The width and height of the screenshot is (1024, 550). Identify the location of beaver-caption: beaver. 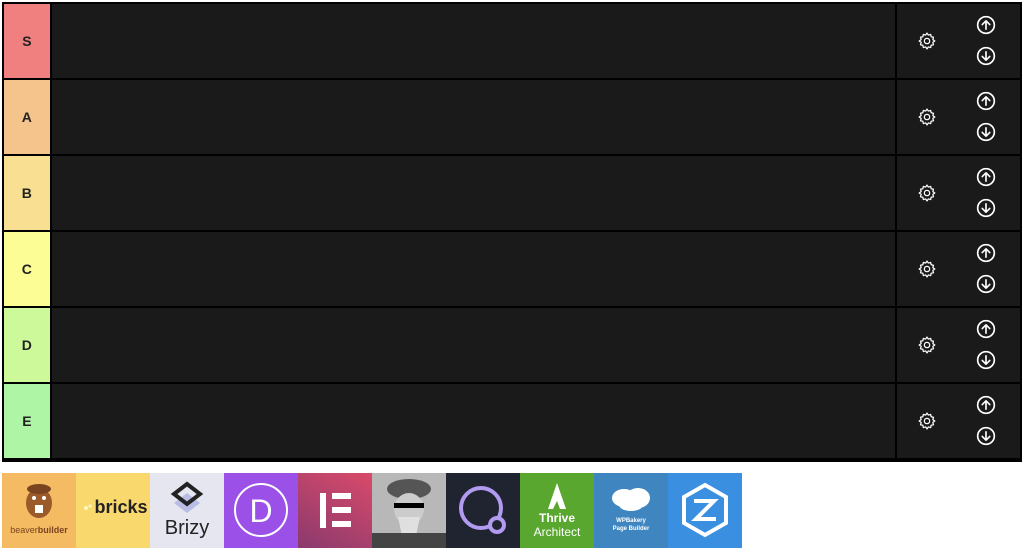
(24, 530).